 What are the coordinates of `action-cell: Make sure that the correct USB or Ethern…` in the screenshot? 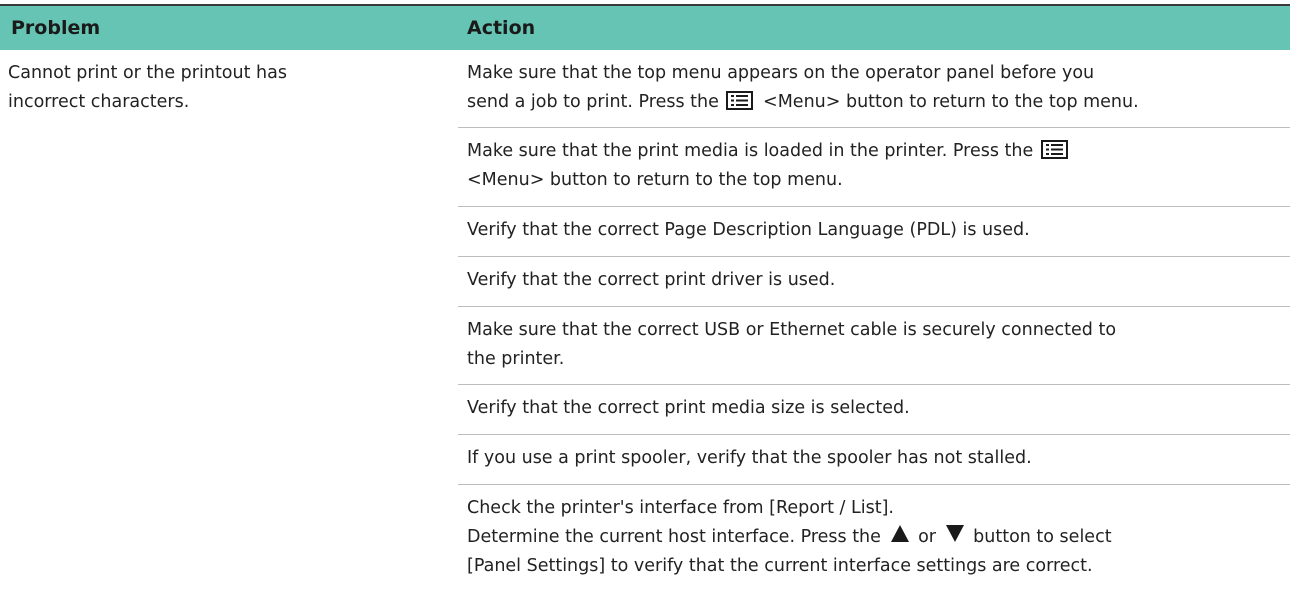 It's located at (874, 345).